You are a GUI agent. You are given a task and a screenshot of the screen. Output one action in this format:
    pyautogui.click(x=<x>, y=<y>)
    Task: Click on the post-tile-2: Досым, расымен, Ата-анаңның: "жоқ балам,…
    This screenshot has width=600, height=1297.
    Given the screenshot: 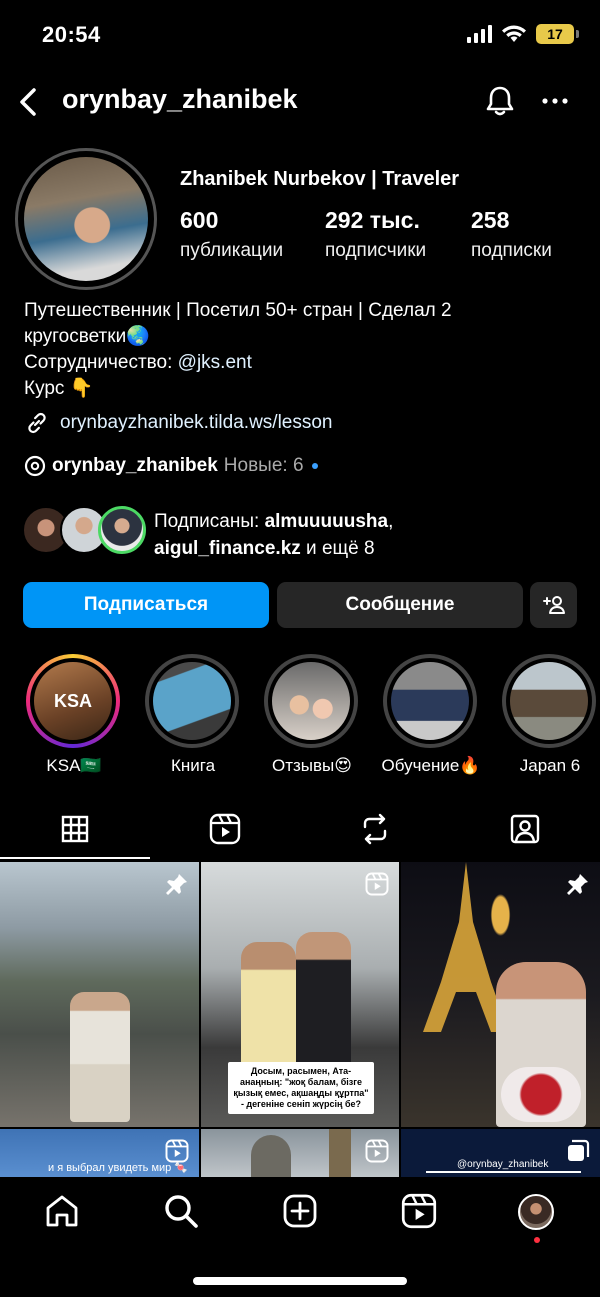 What is the action you would take?
    pyautogui.click(x=300, y=994)
    